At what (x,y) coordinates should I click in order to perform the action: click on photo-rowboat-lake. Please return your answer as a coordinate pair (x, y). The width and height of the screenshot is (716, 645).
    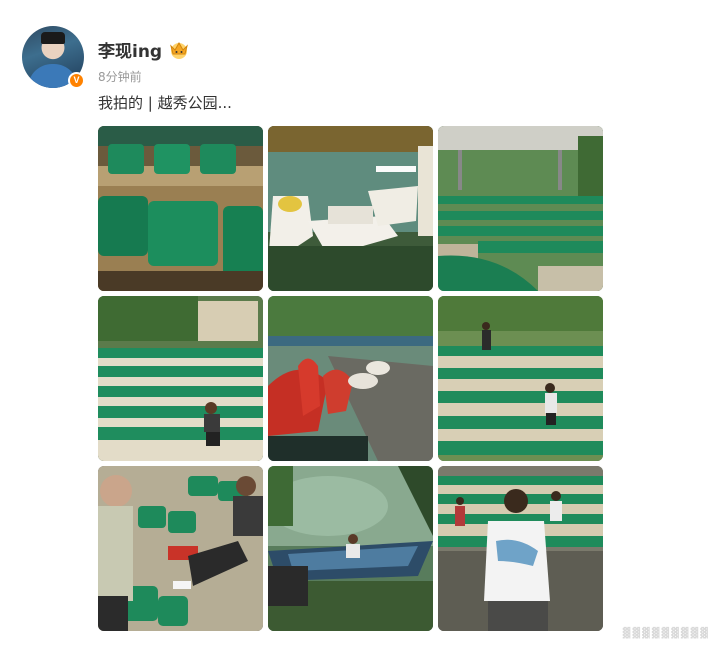
    Looking at the image, I should click on (350, 548).